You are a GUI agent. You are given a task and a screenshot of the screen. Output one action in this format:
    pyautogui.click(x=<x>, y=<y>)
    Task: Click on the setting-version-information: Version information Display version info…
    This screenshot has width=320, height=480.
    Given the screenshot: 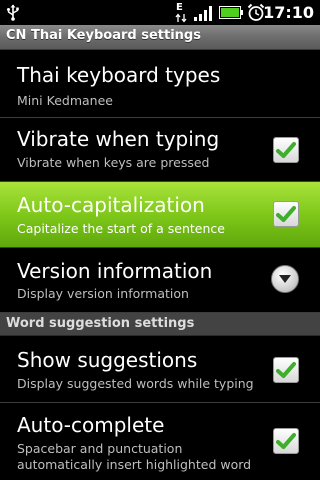 What is the action you would take?
    pyautogui.click(x=160, y=280)
    